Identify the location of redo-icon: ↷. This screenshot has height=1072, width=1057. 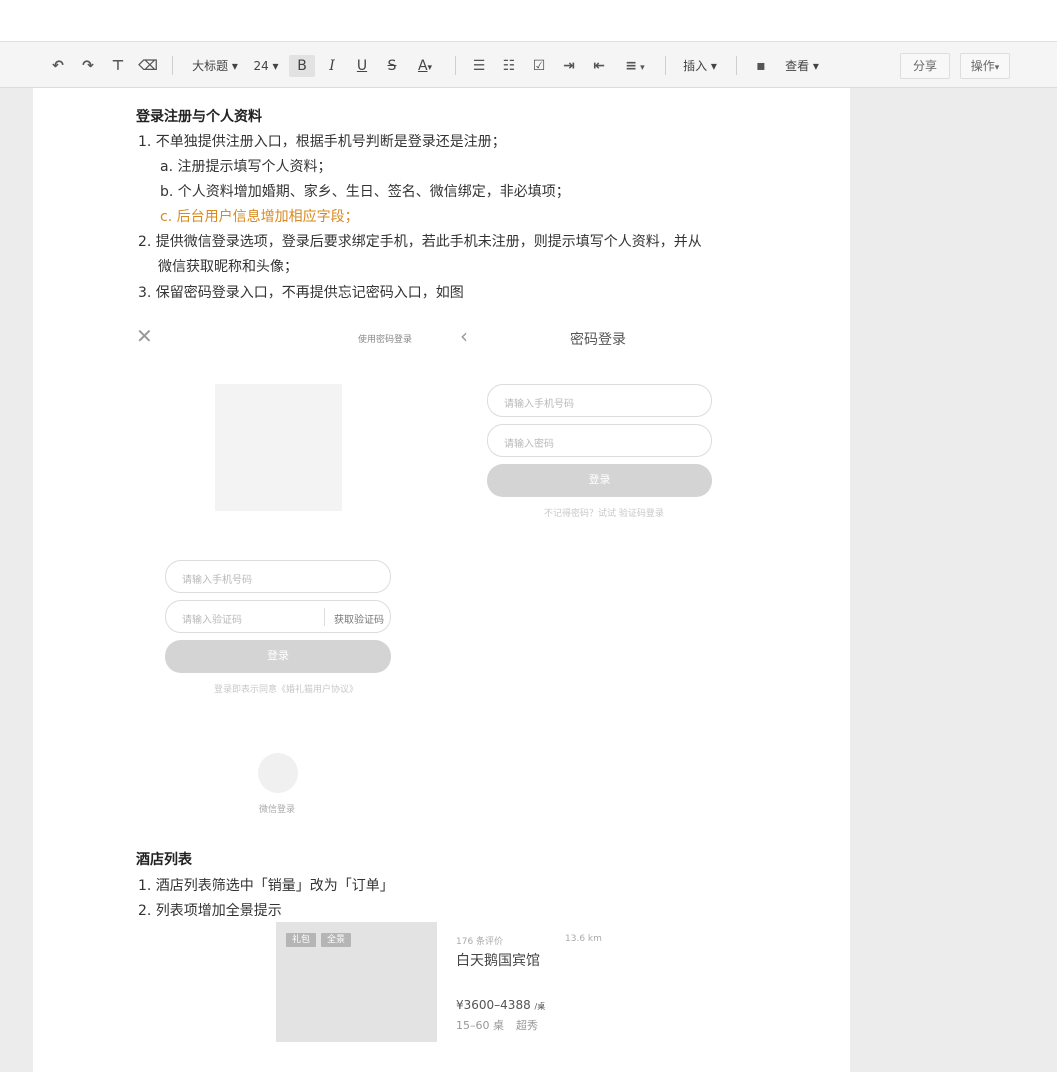
(88, 66).